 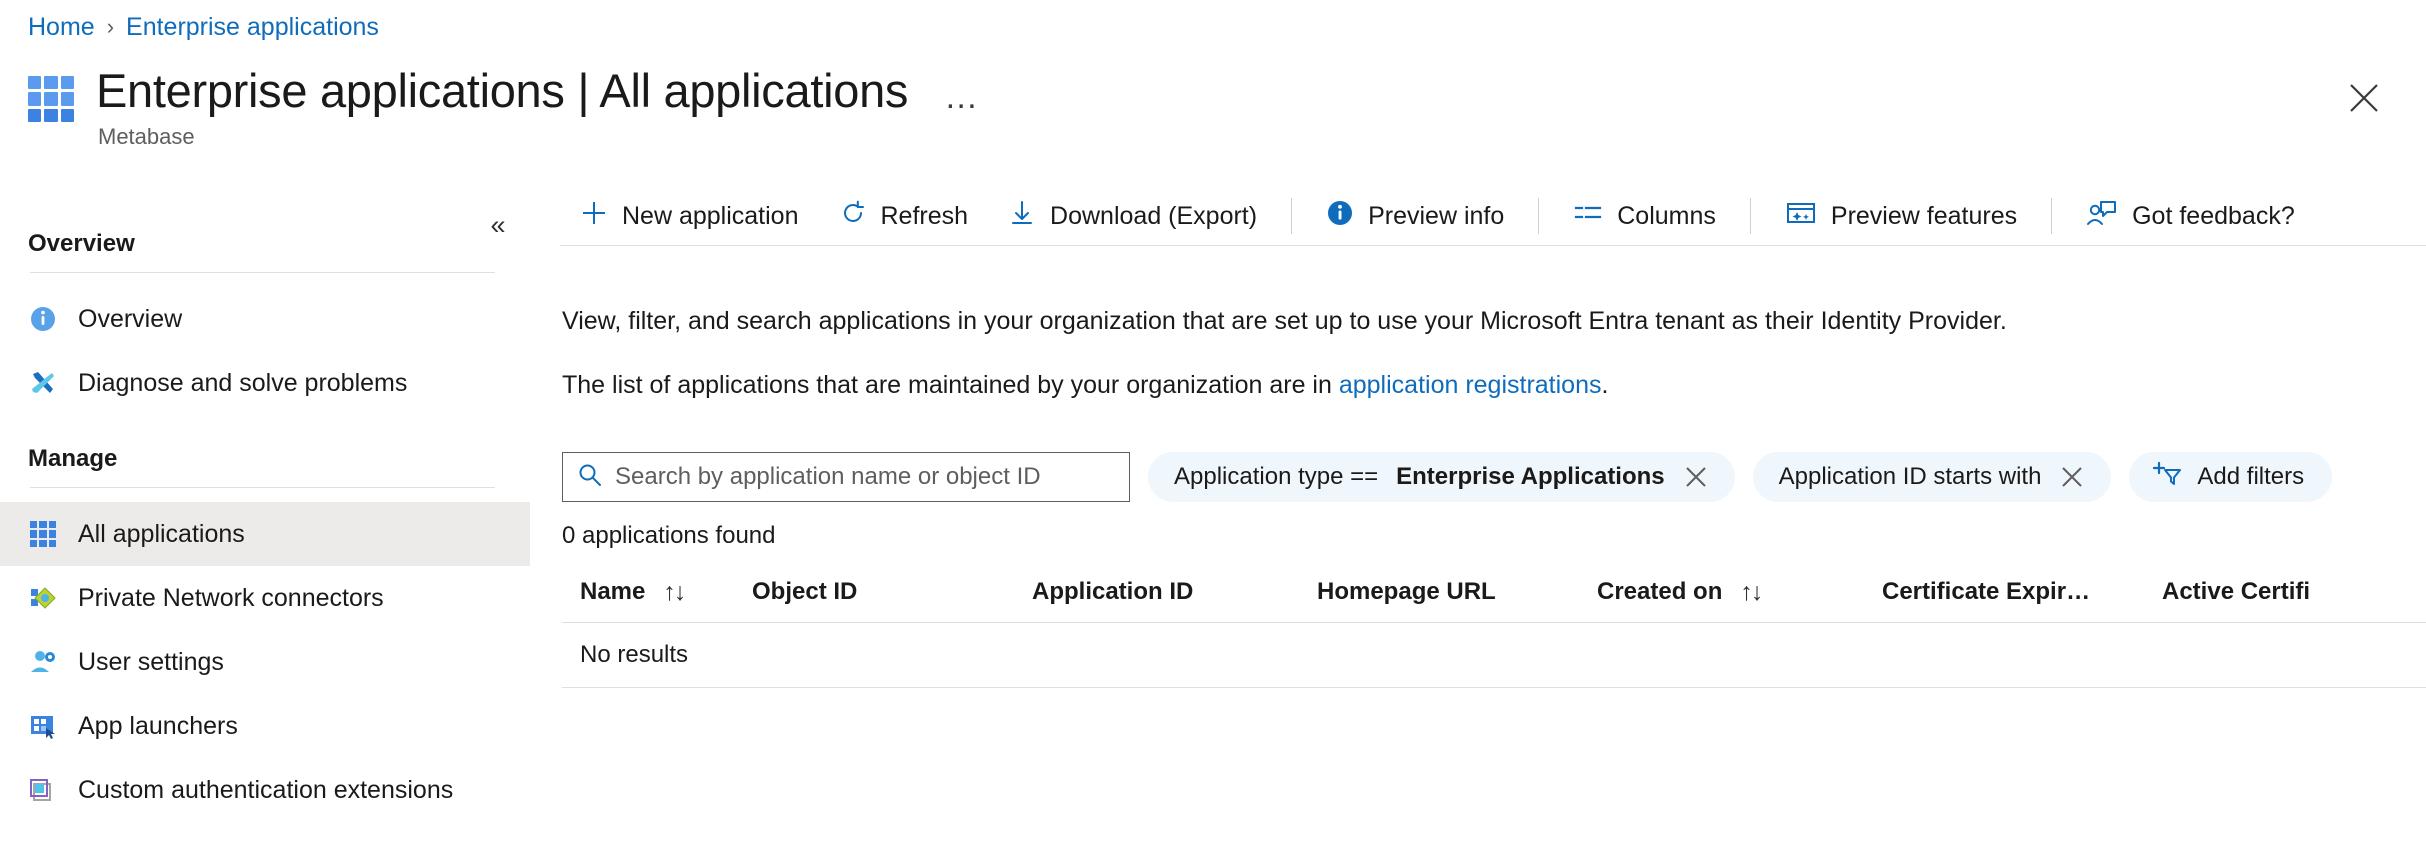 What do you see at coordinates (1470, 385) in the screenshot?
I see `application-registrations-link: application registrations` at bounding box center [1470, 385].